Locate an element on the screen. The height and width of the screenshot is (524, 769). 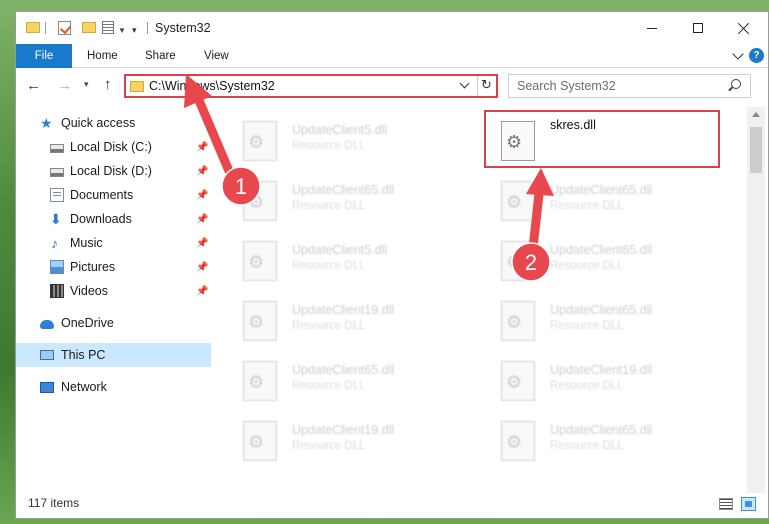
sidebar-item-quick-access: ★ Quick access is located at coordinates (113, 123).